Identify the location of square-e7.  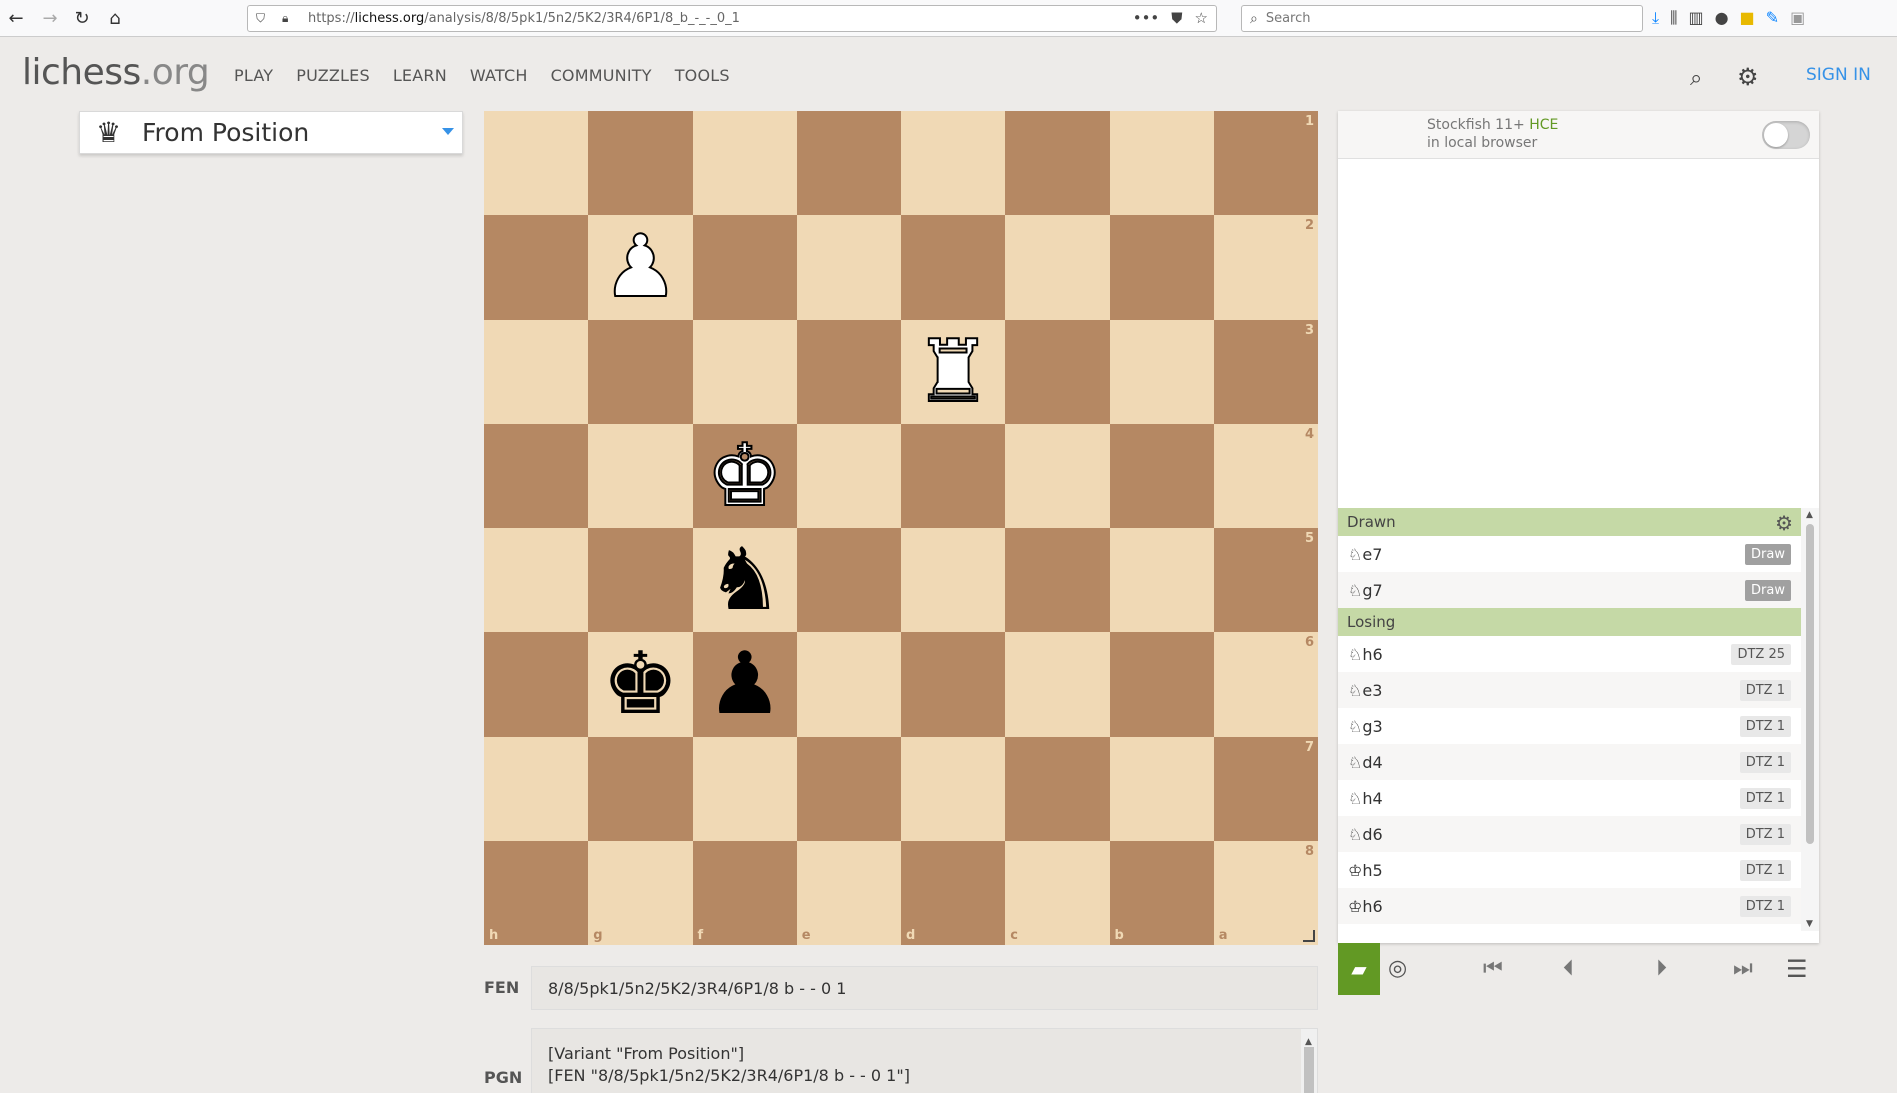
(848, 788).